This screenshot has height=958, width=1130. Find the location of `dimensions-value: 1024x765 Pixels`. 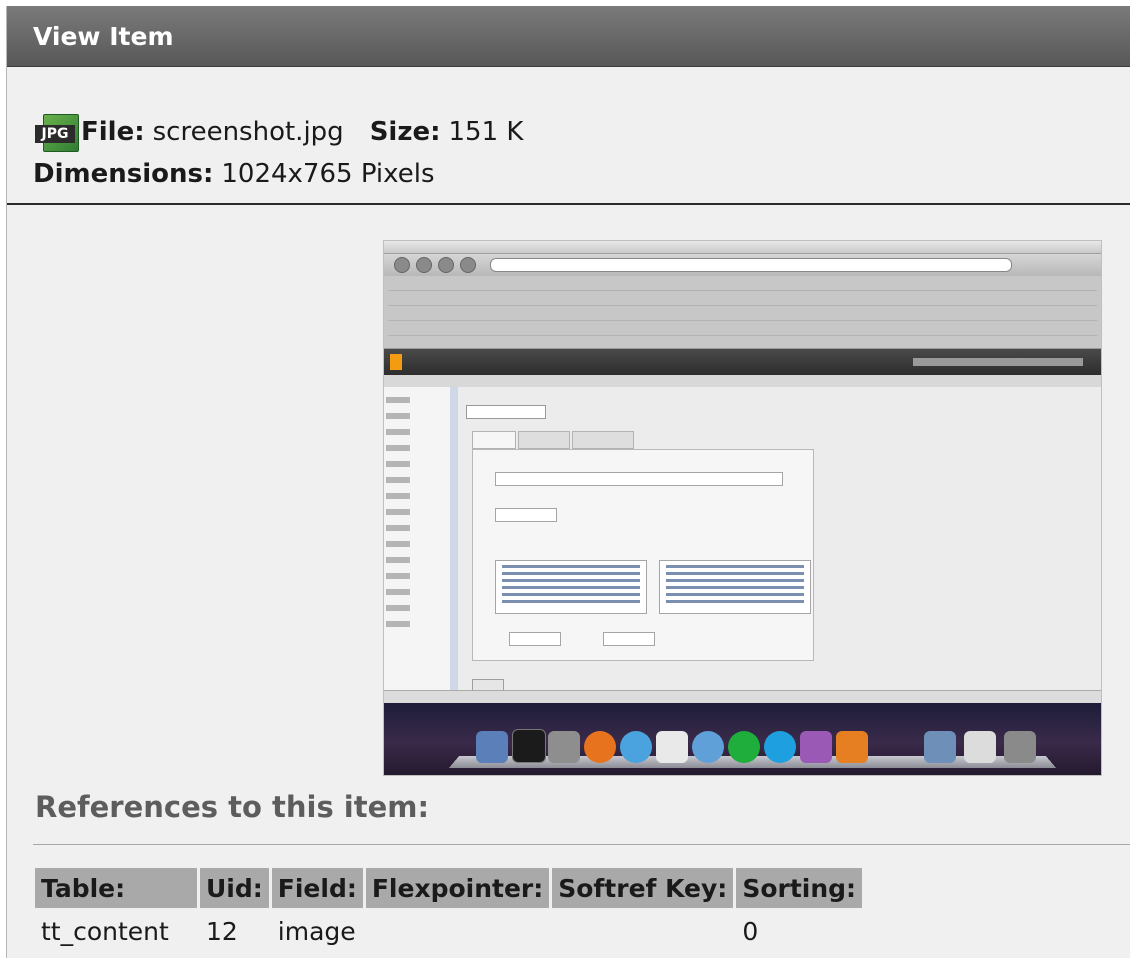

dimensions-value: 1024x765 Pixels is located at coordinates (328, 174).